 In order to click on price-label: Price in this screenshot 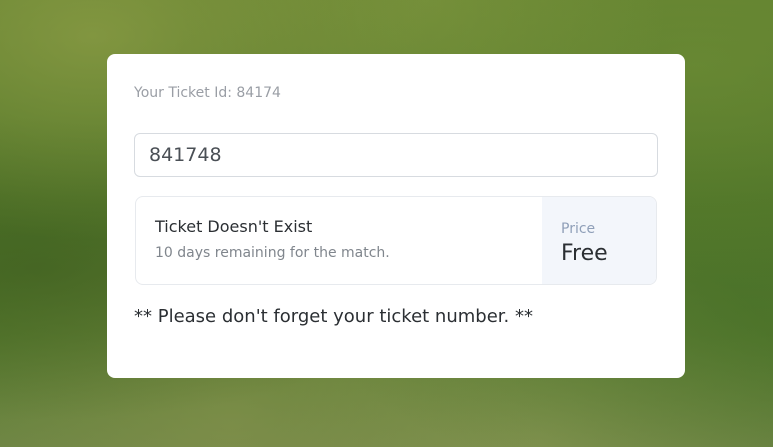, I will do `click(578, 229)`.